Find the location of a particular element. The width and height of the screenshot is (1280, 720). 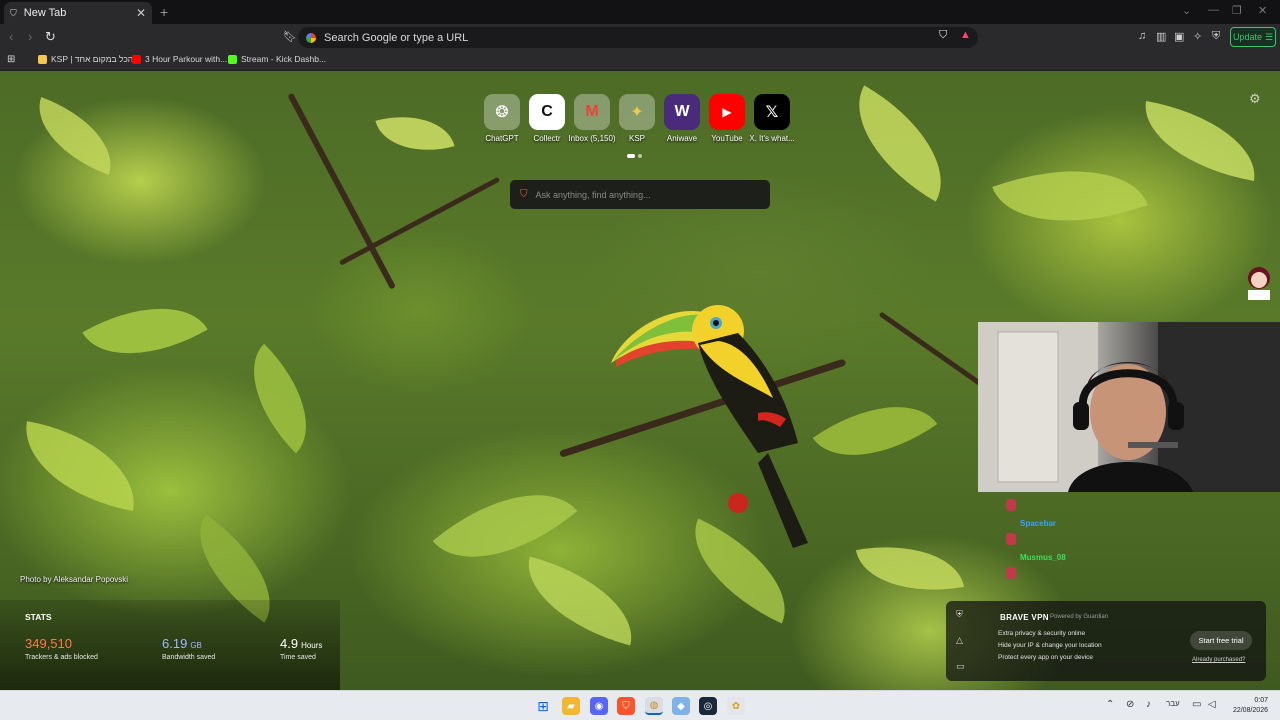

google-icon is located at coordinates (311, 37).